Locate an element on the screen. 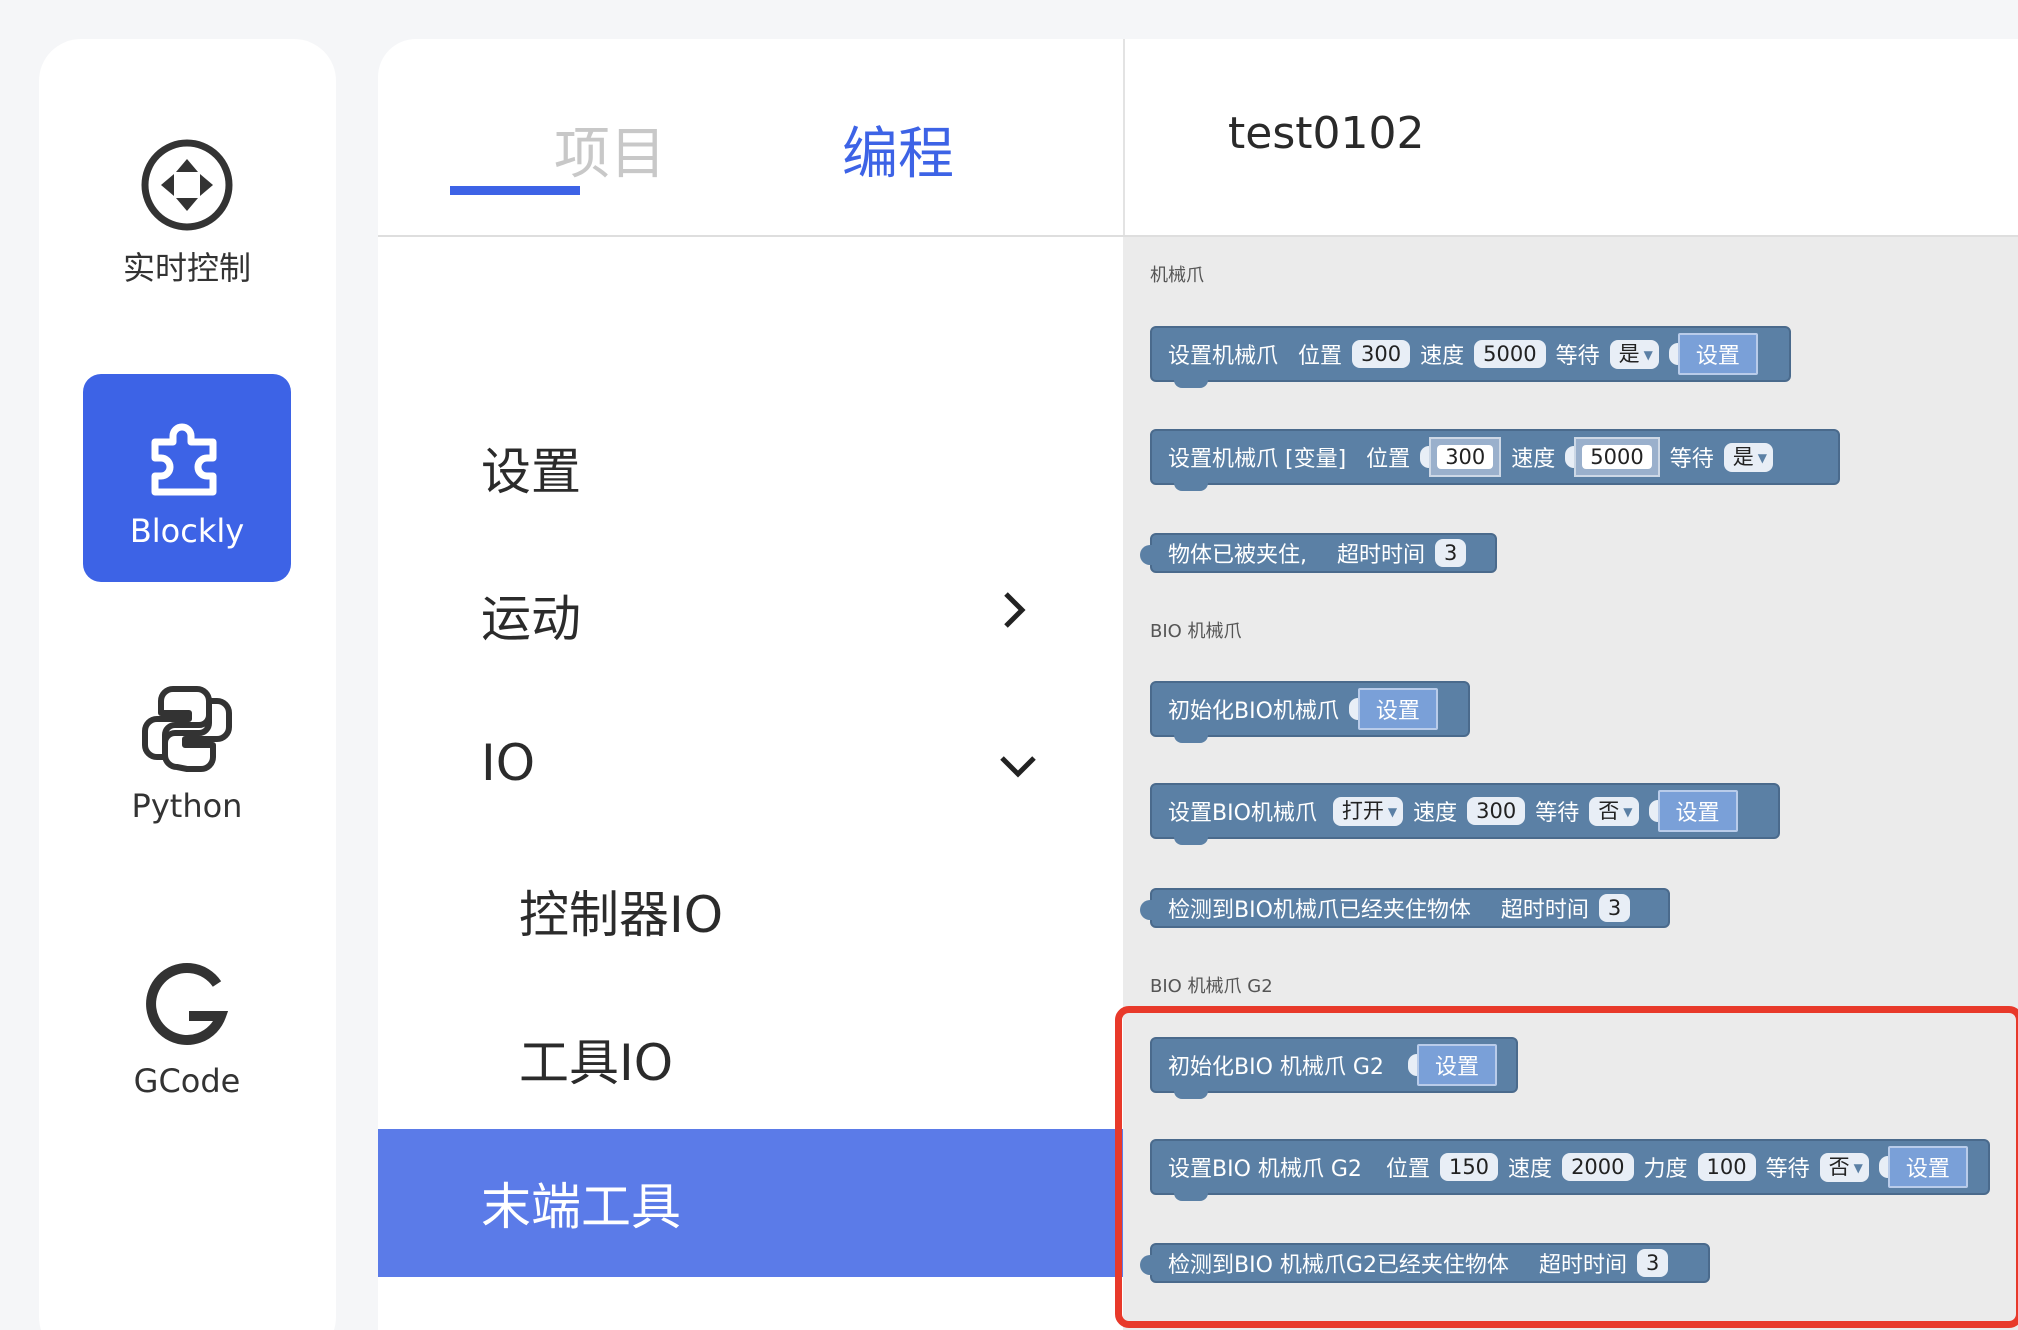 The image size is (2018, 1330). block-set-gripper: 设置机械爪 位置 300 速度 5000 等待 是 ▼ 设置 is located at coordinates (1470, 357).